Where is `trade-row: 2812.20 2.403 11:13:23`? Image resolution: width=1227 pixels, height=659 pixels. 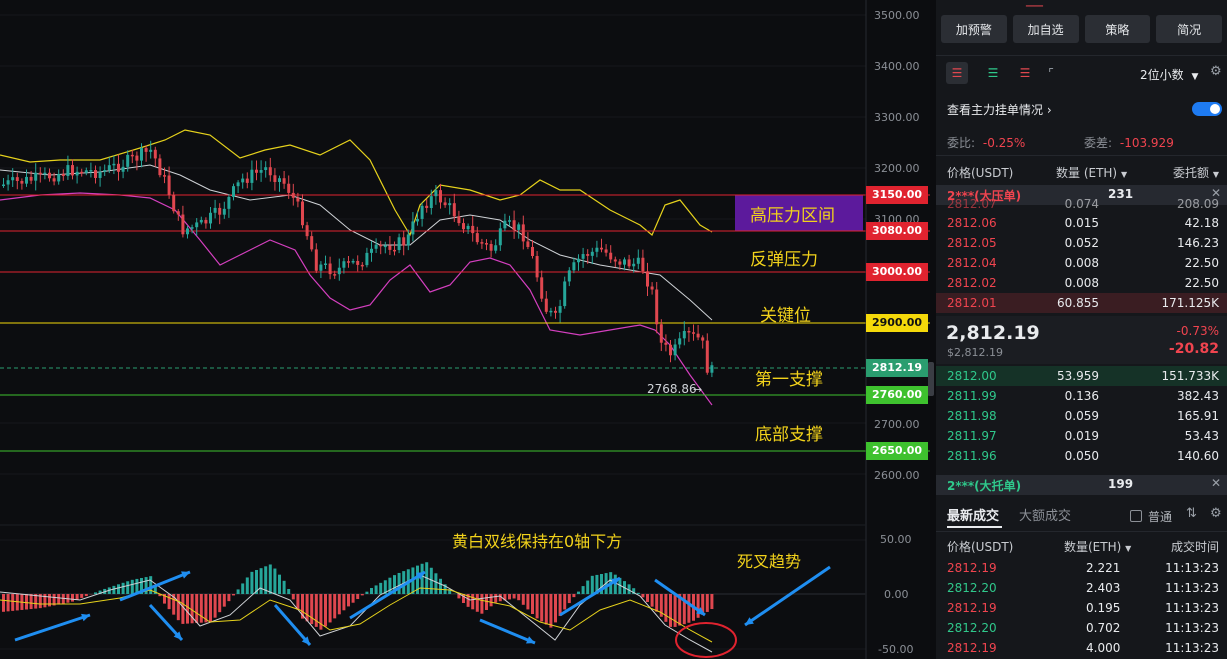
trade-row: 2812.20 2.403 11:13:23 is located at coordinates (1081, 588).